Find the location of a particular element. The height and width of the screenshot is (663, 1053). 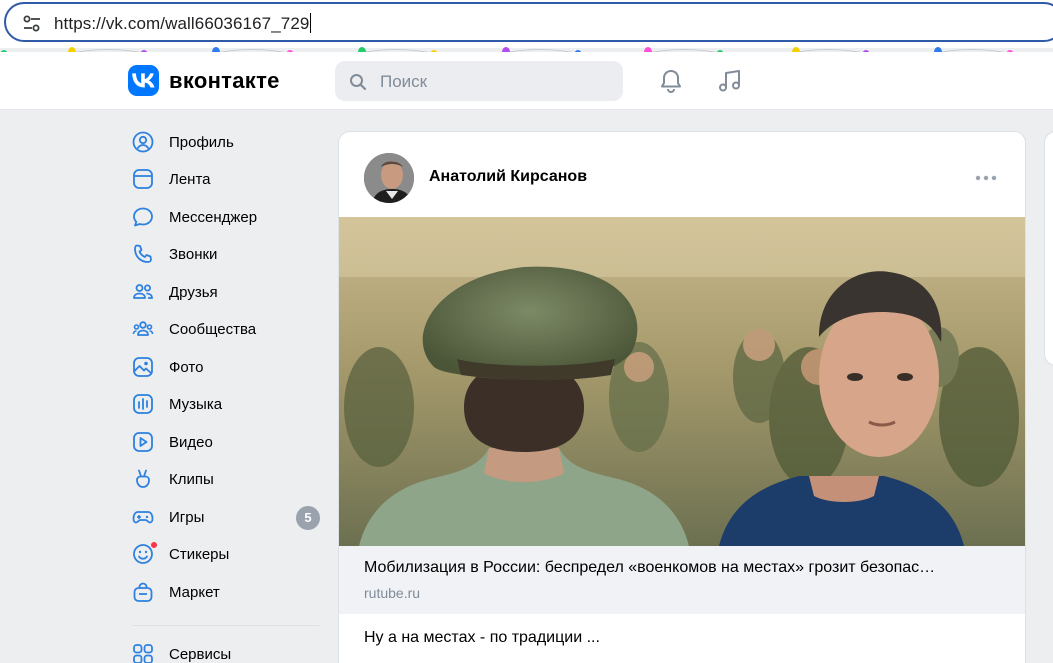

sidebar-item-label: Профиль is located at coordinates (201, 142).